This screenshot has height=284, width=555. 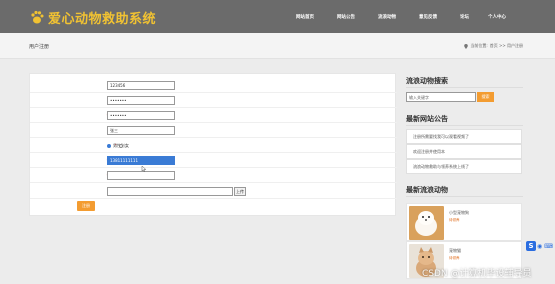 What do you see at coordinates (441, 97) in the screenshot?
I see `animal-search-input: 输入关键字` at bounding box center [441, 97].